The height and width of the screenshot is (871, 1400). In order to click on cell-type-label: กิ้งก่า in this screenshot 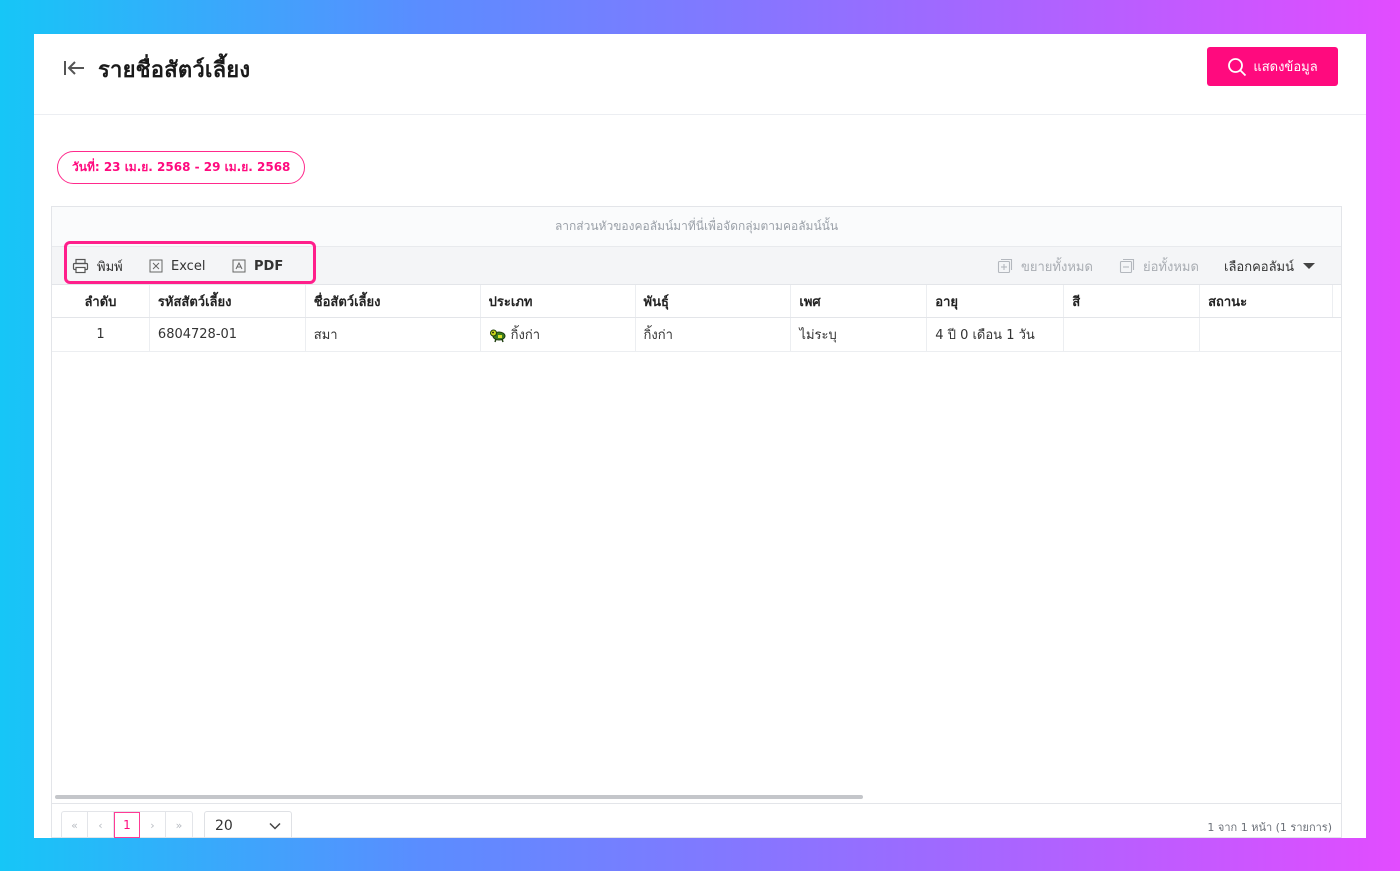, I will do `click(525, 335)`.